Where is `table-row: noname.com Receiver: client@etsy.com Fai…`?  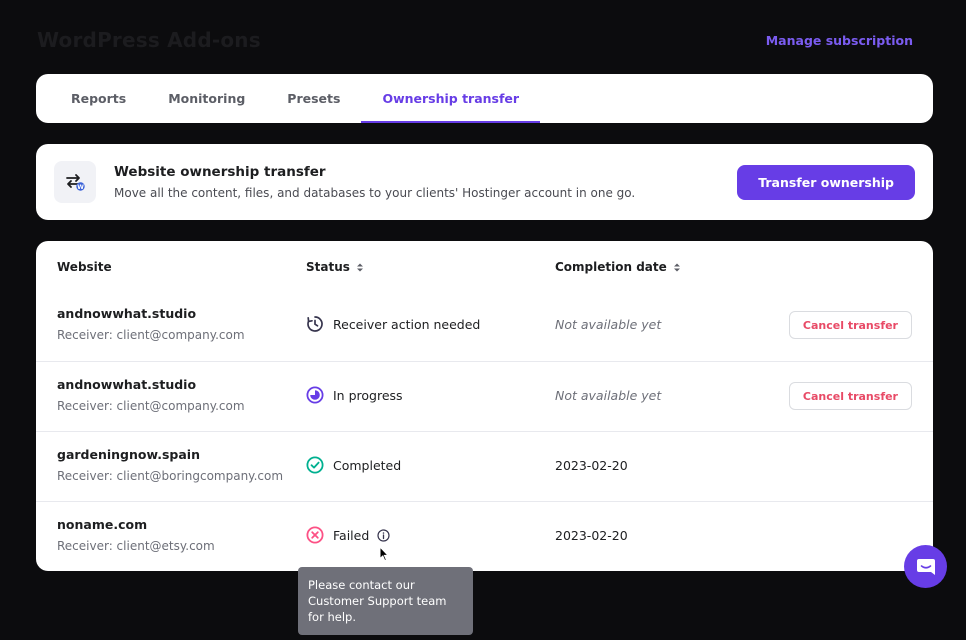
table-row: noname.com Receiver: client@etsy.com Fai… is located at coordinates (484, 536).